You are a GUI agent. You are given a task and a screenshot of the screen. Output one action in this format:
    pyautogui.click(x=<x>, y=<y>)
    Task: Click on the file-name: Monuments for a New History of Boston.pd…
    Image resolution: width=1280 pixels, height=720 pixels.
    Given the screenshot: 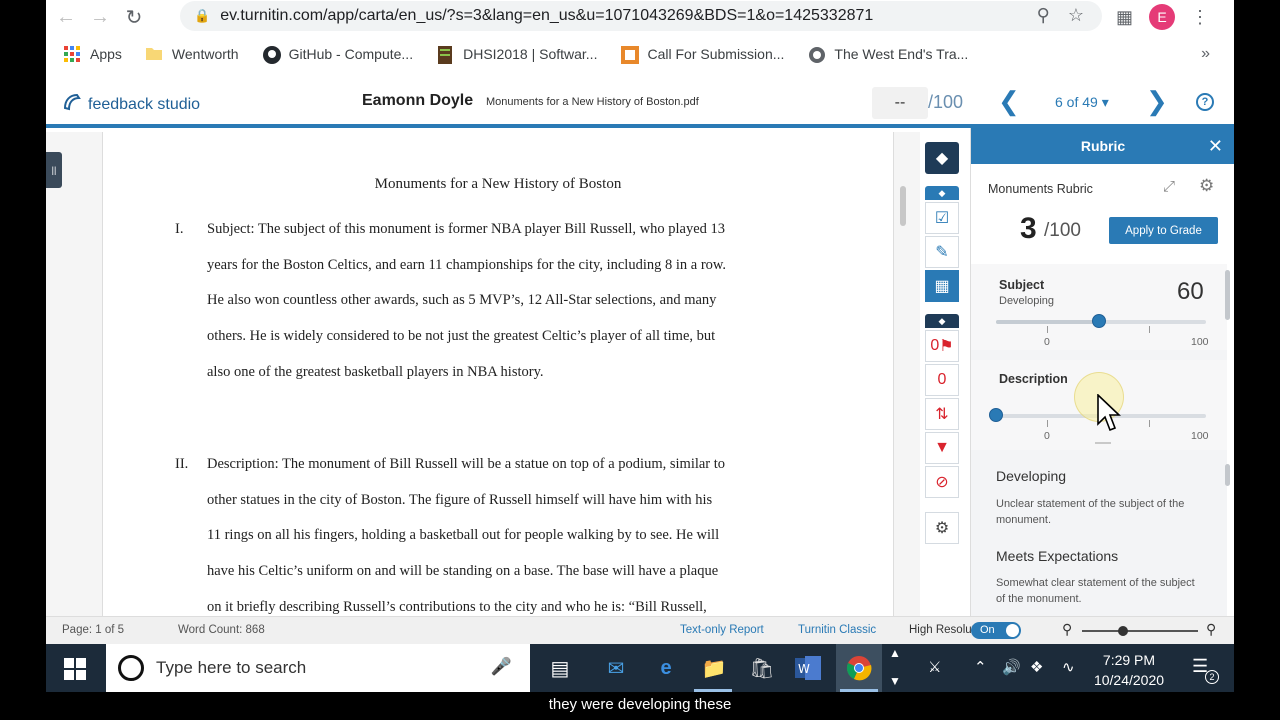 What is the action you would take?
    pyautogui.click(x=592, y=102)
    